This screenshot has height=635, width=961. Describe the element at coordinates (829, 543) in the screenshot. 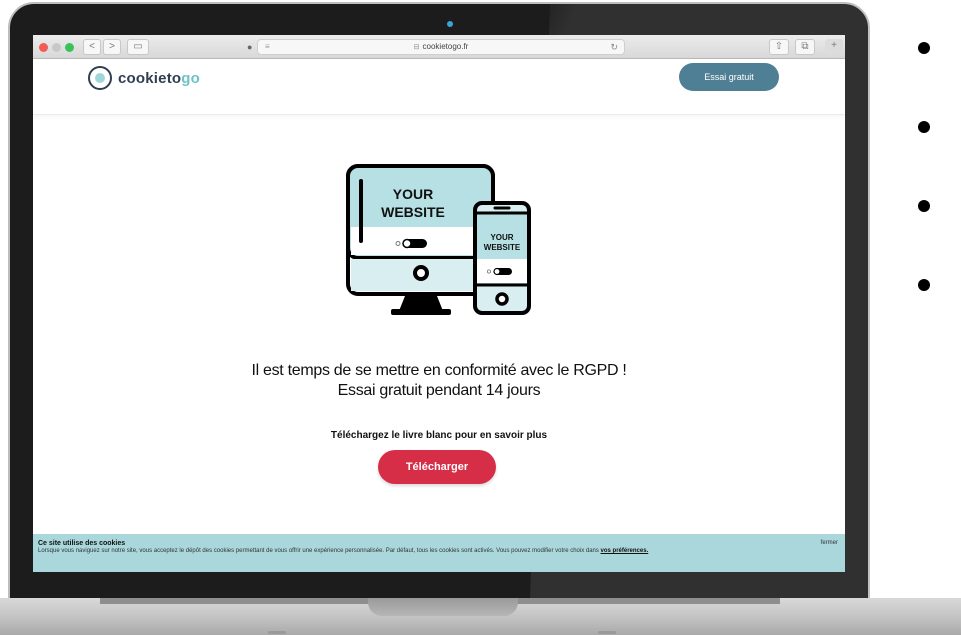

I see `cookie-close-button: fermer` at that location.